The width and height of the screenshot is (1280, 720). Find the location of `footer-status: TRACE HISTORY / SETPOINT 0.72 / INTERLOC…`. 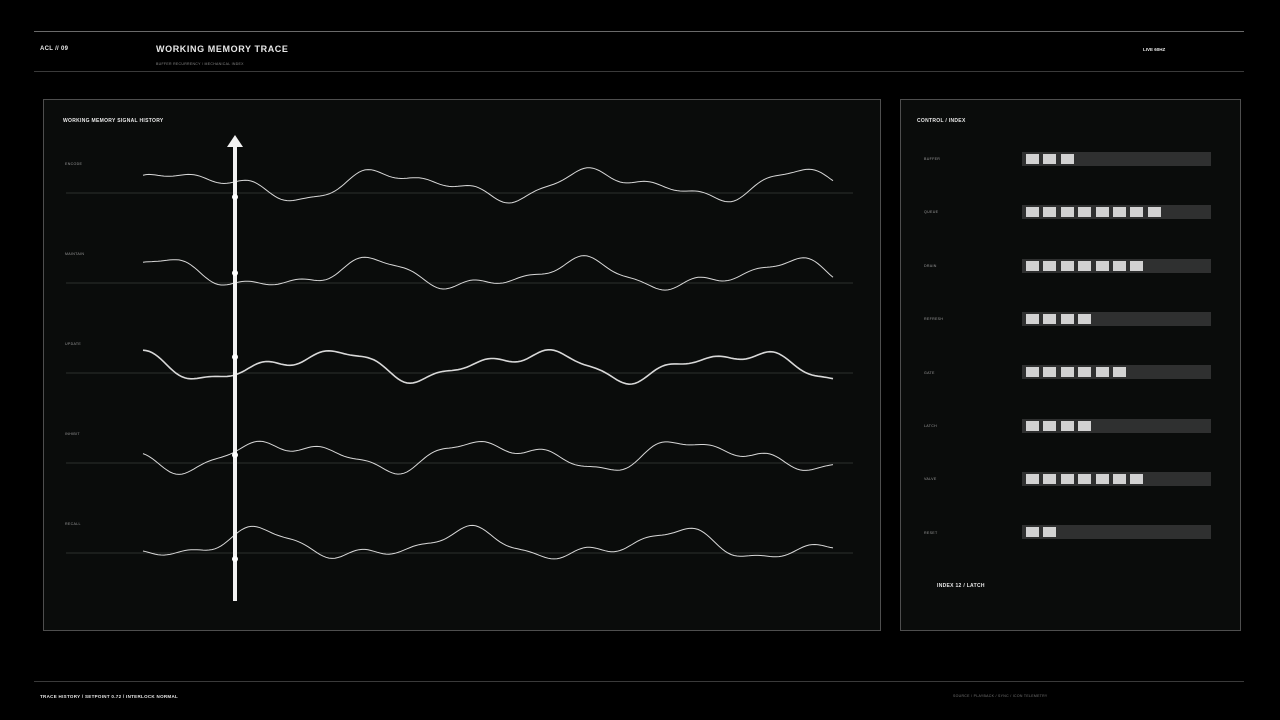

footer-status: TRACE HISTORY / SETPOINT 0.72 / INTERLOC… is located at coordinates (109, 696).